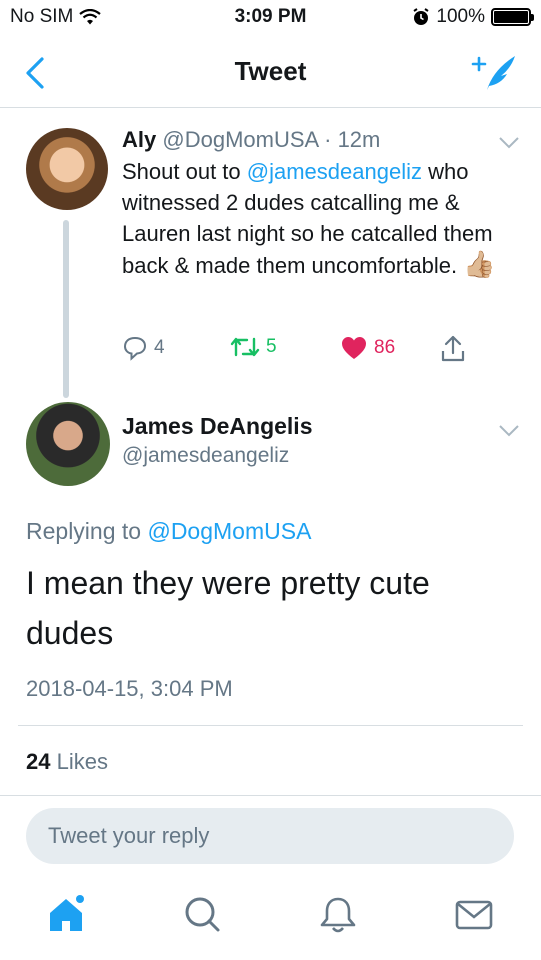 Image resolution: width=541 pixels, height=960 pixels. I want to click on reply-timestamp: 2018-04-15, 3:04 PM, so click(129, 688).